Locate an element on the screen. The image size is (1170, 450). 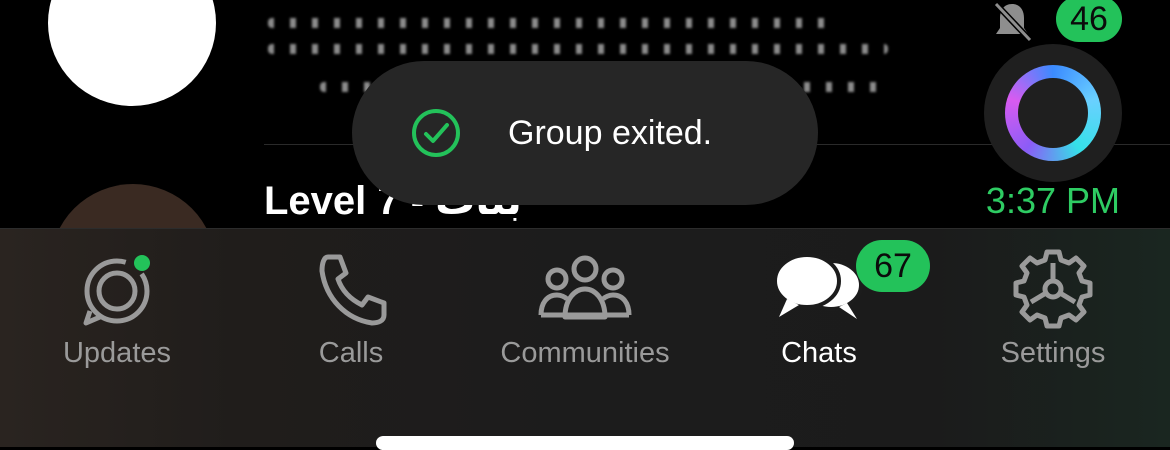
tab-calls: Calls is located at coordinates (351, 324).